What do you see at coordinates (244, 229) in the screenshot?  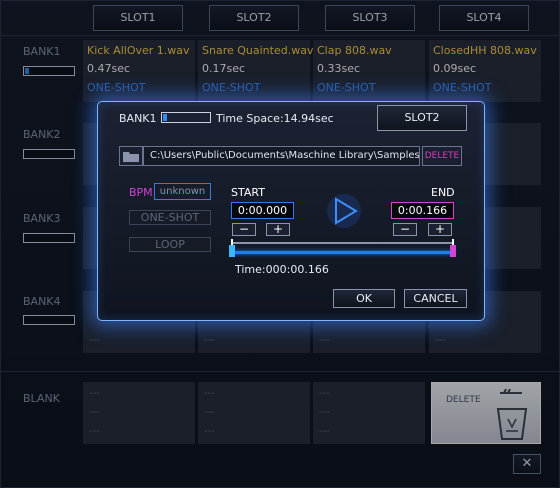 I see `start-decrement-button: −` at bounding box center [244, 229].